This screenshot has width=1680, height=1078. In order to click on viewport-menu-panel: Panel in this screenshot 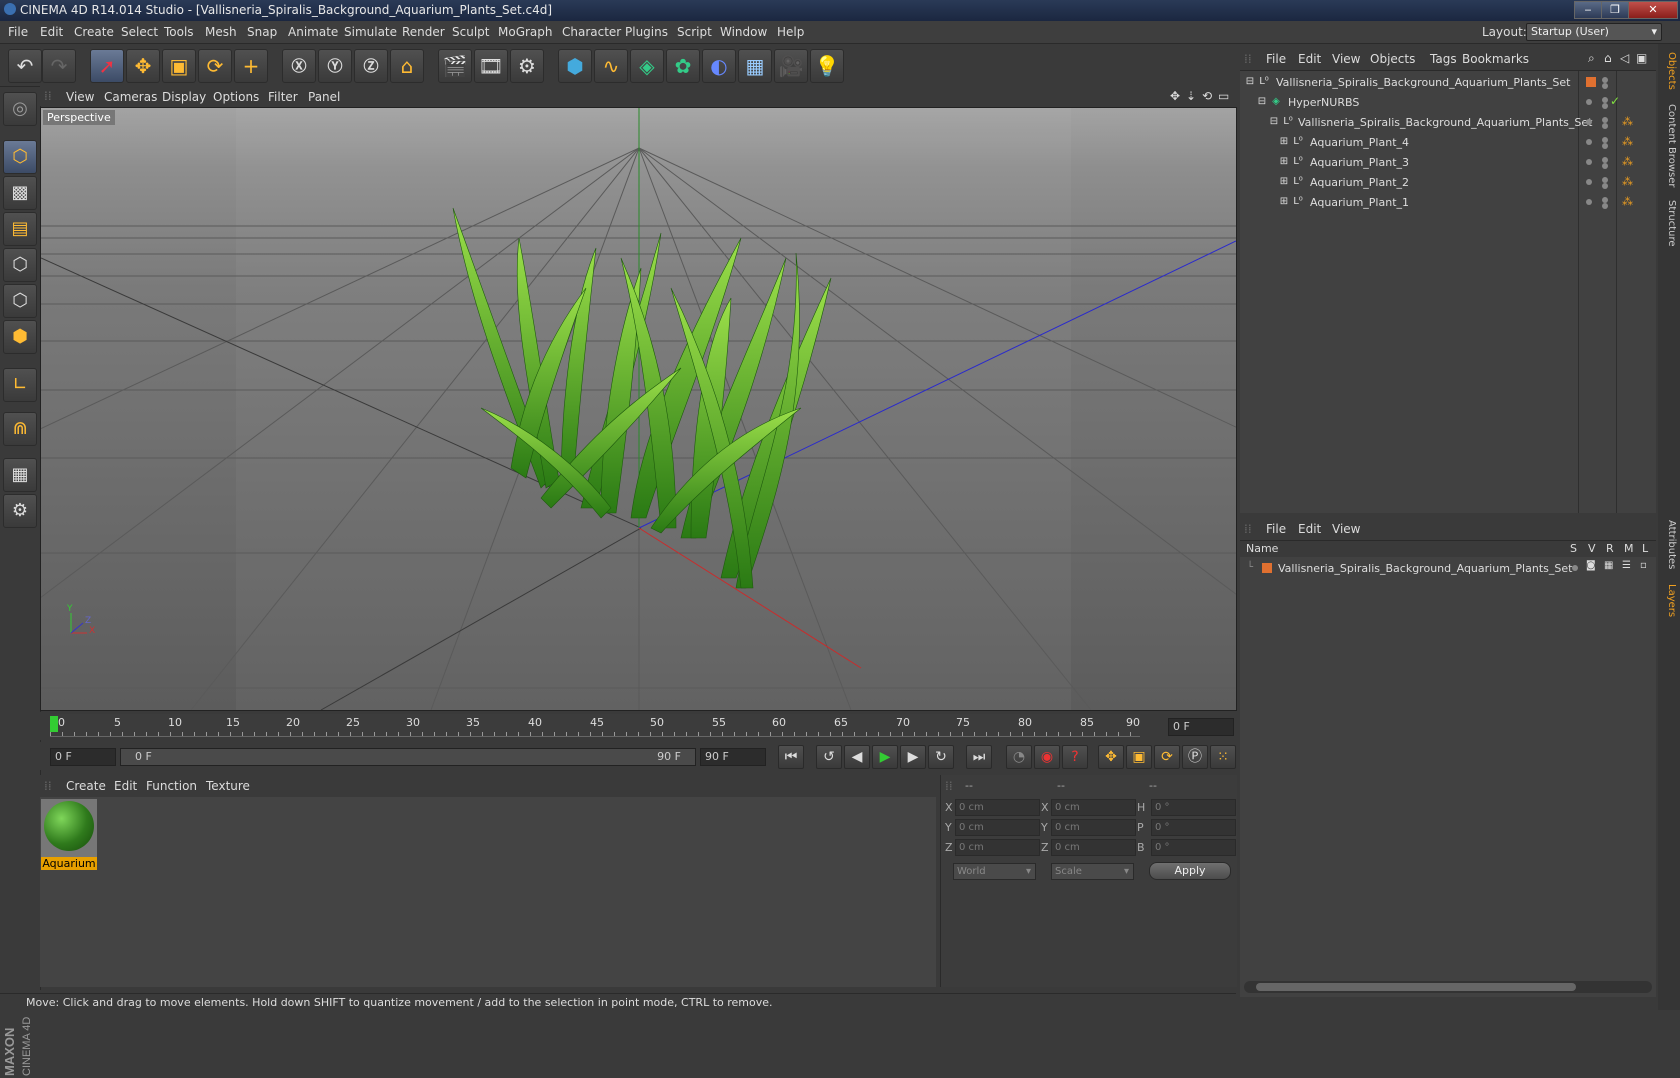, I will do `click(324, 97)`.